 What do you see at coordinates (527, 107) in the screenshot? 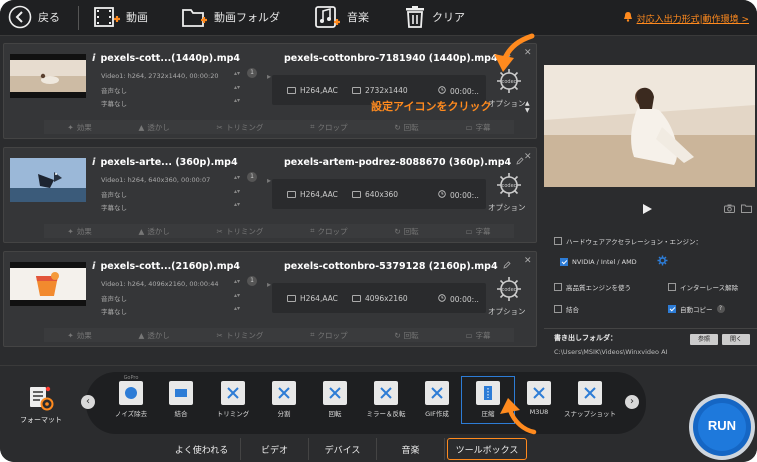
I see `reorder-arrows-icon: ▲ ▼` at bounding box center [527, 107].